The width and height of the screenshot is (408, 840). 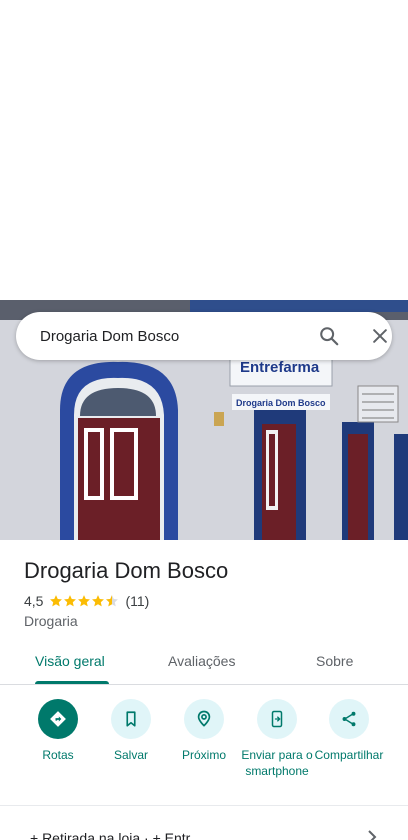 I want to click on directions-button-circle, so click(x=58, y=719).